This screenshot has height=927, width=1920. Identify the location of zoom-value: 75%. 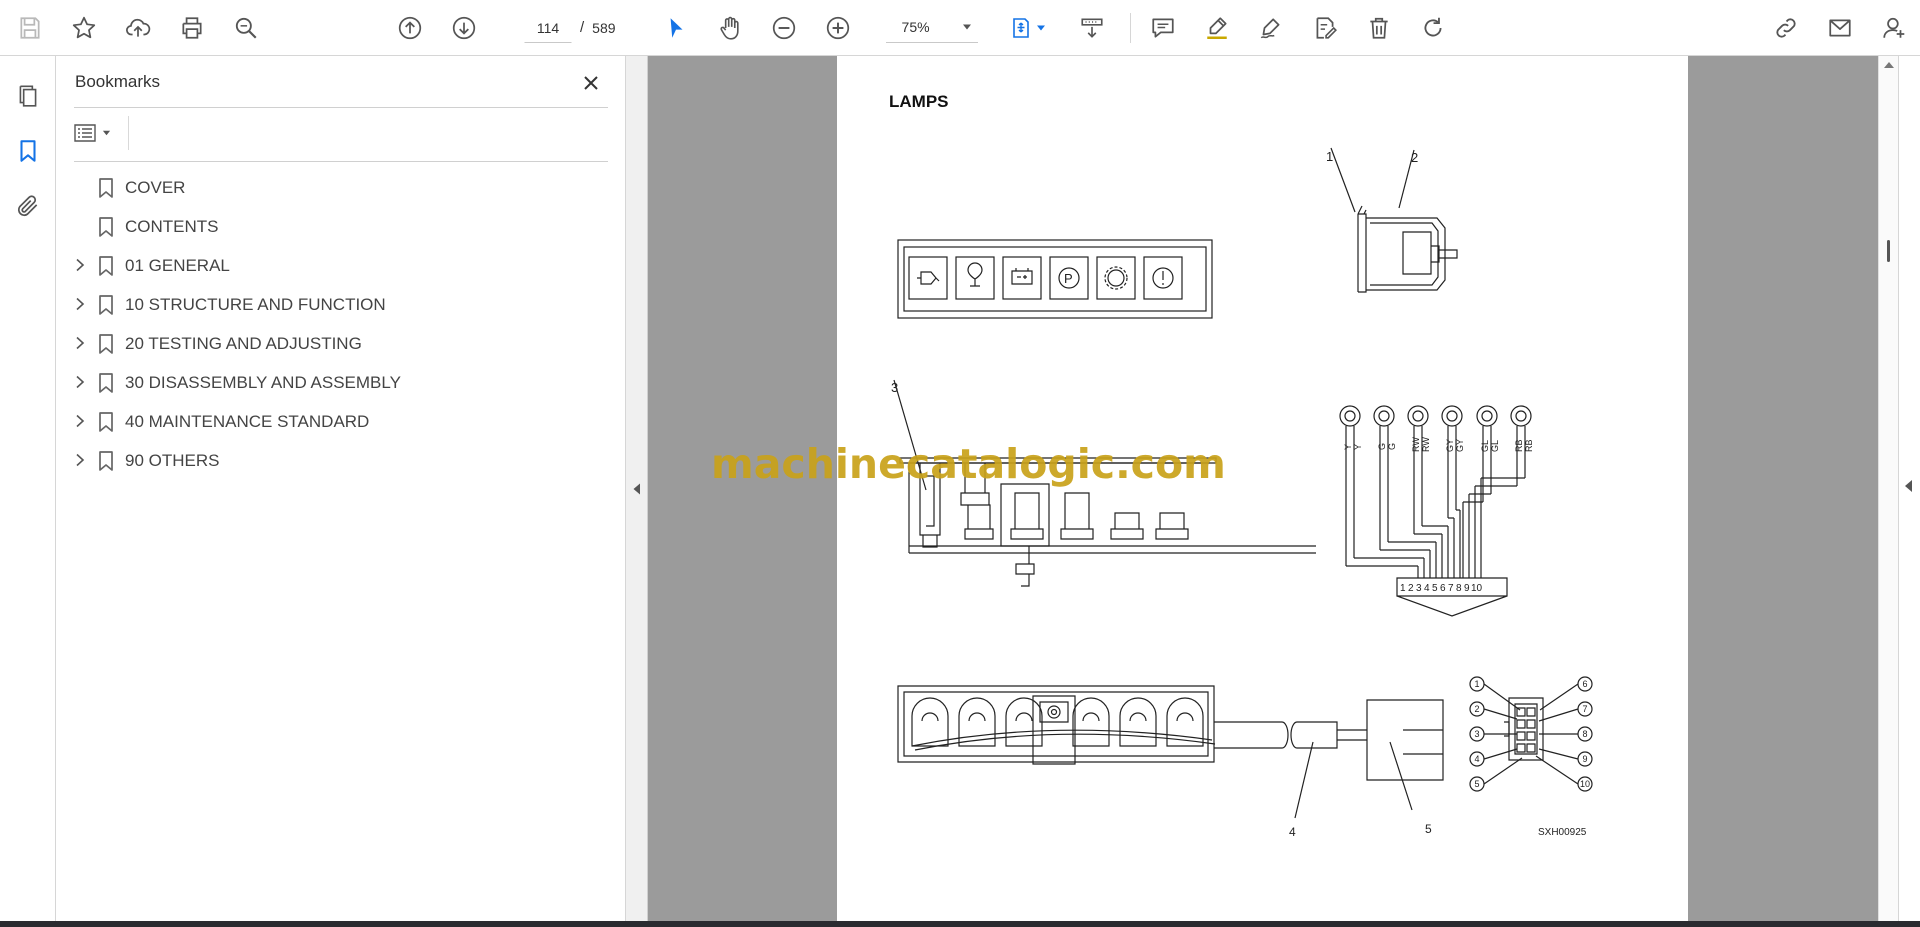
(915, 27).